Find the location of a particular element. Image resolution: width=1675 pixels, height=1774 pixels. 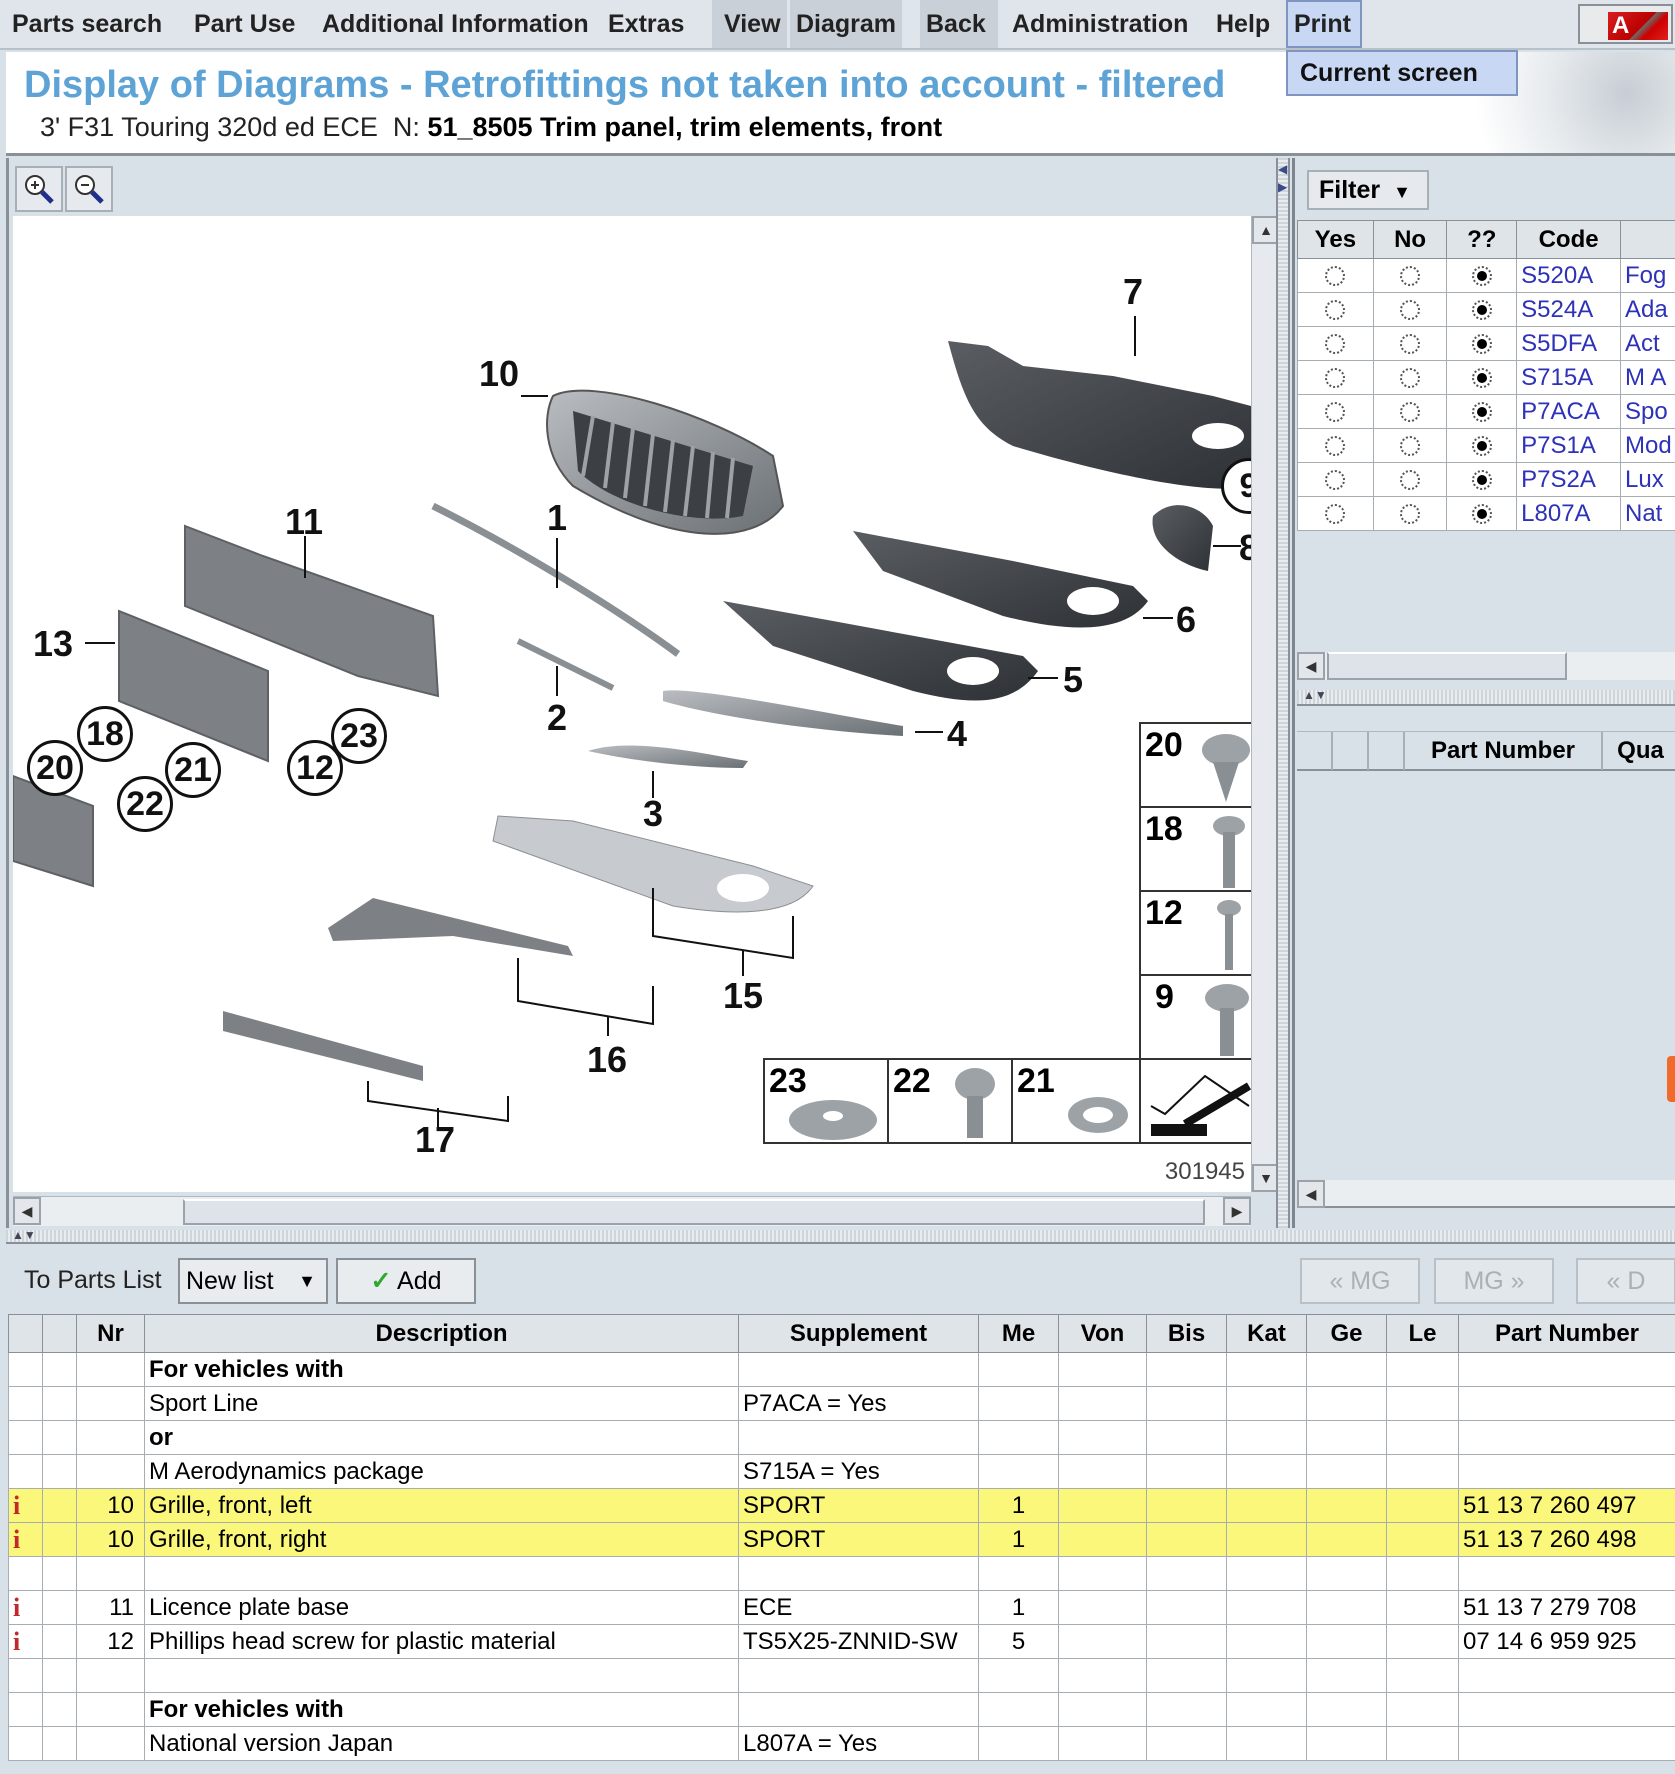

partlist-horizontal-scrollbar: ◀ is located at coordinates (1486, 1194).